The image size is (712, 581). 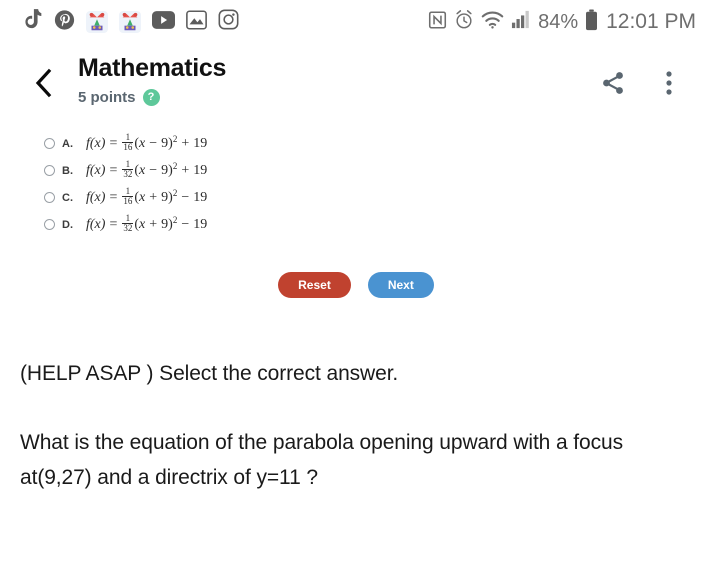 I want to click on option-c-power: 2, so click(x=175, y=192).